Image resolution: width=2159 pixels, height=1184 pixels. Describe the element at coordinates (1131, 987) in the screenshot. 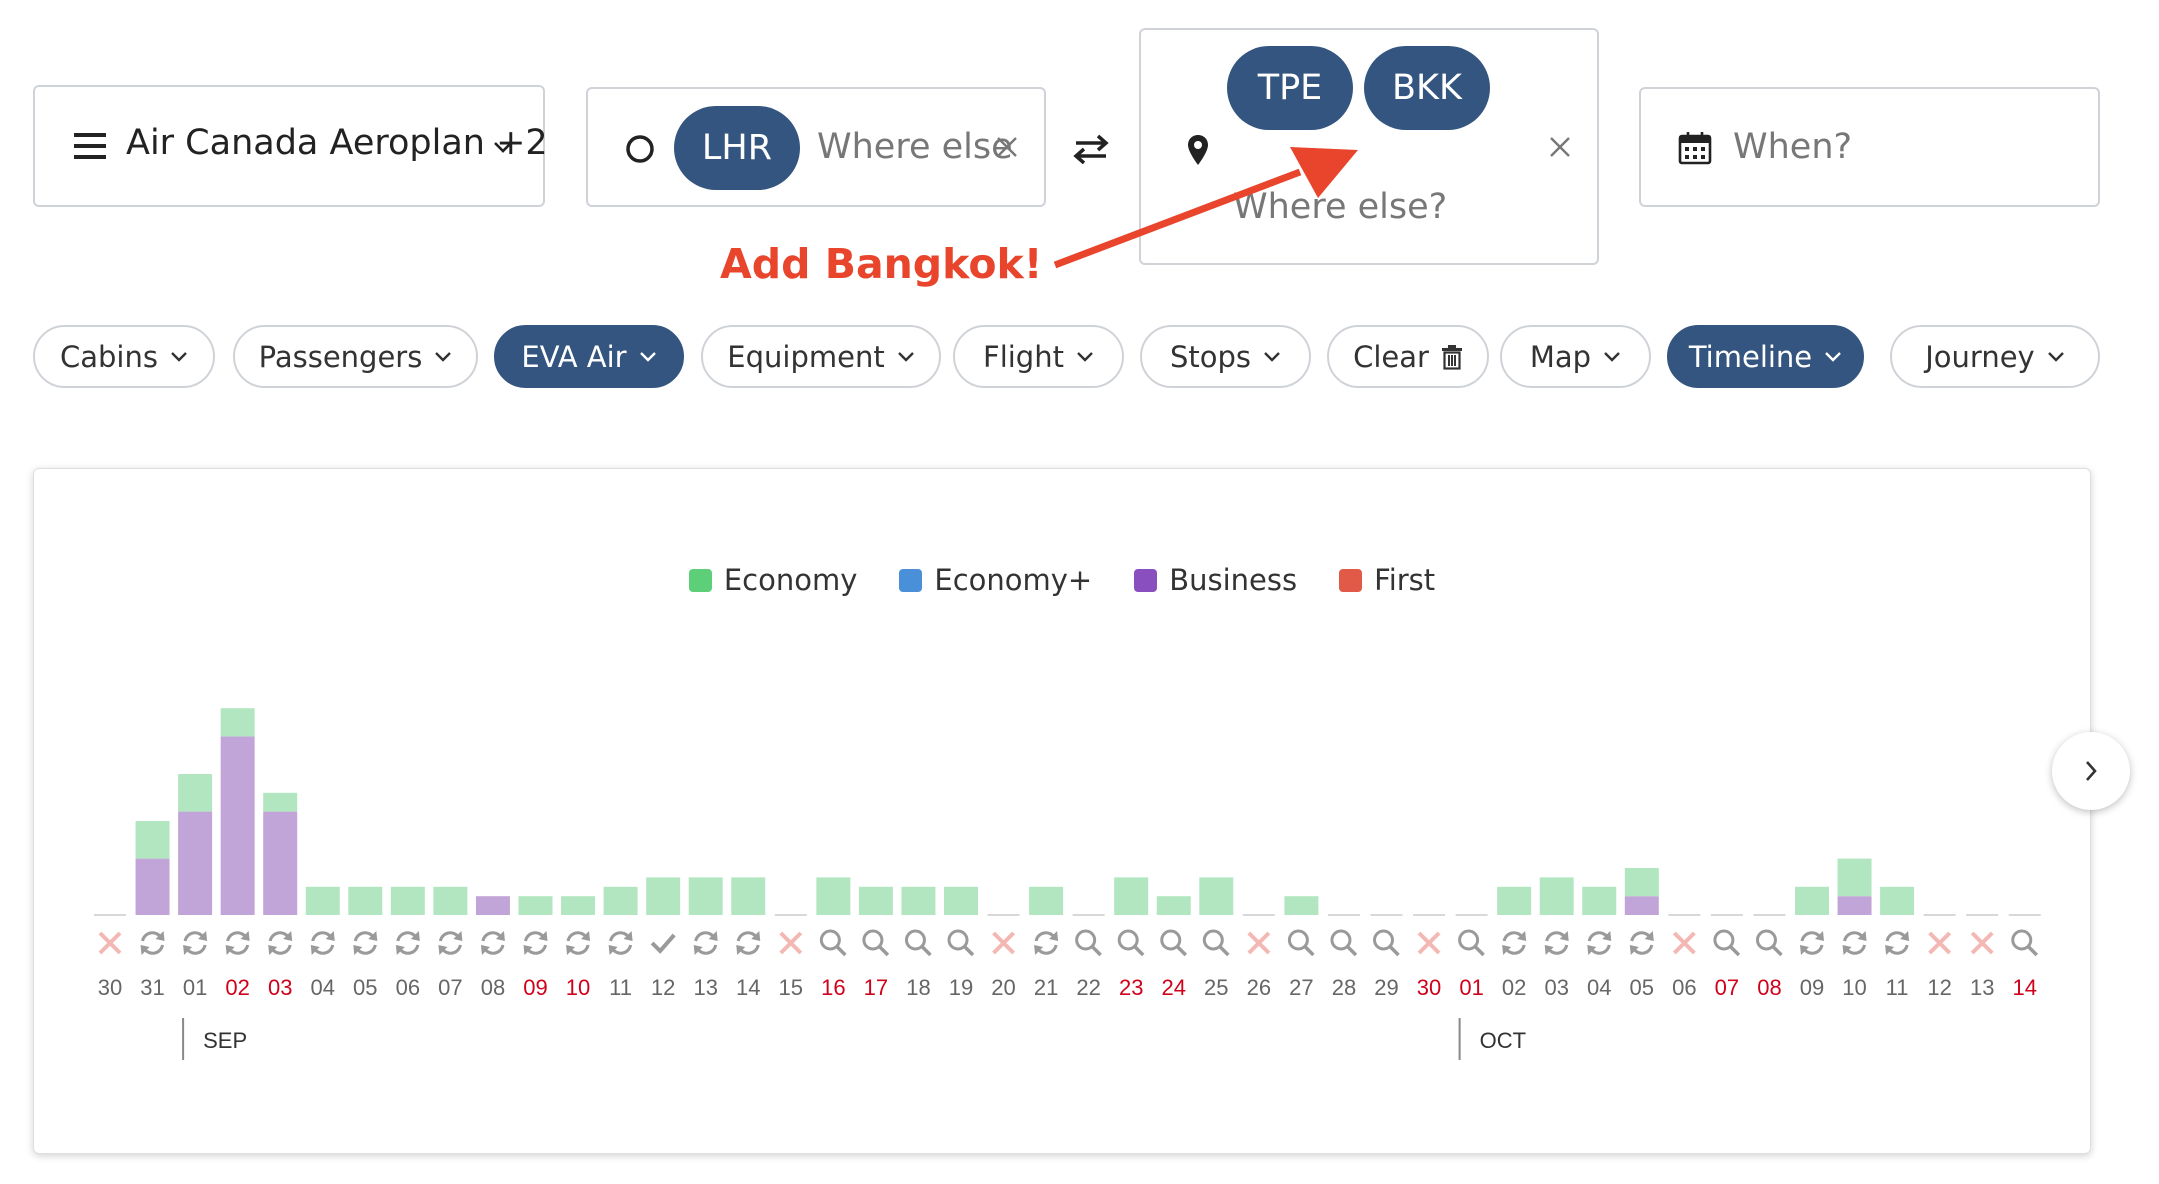

I see `day-label: 23` at that location.